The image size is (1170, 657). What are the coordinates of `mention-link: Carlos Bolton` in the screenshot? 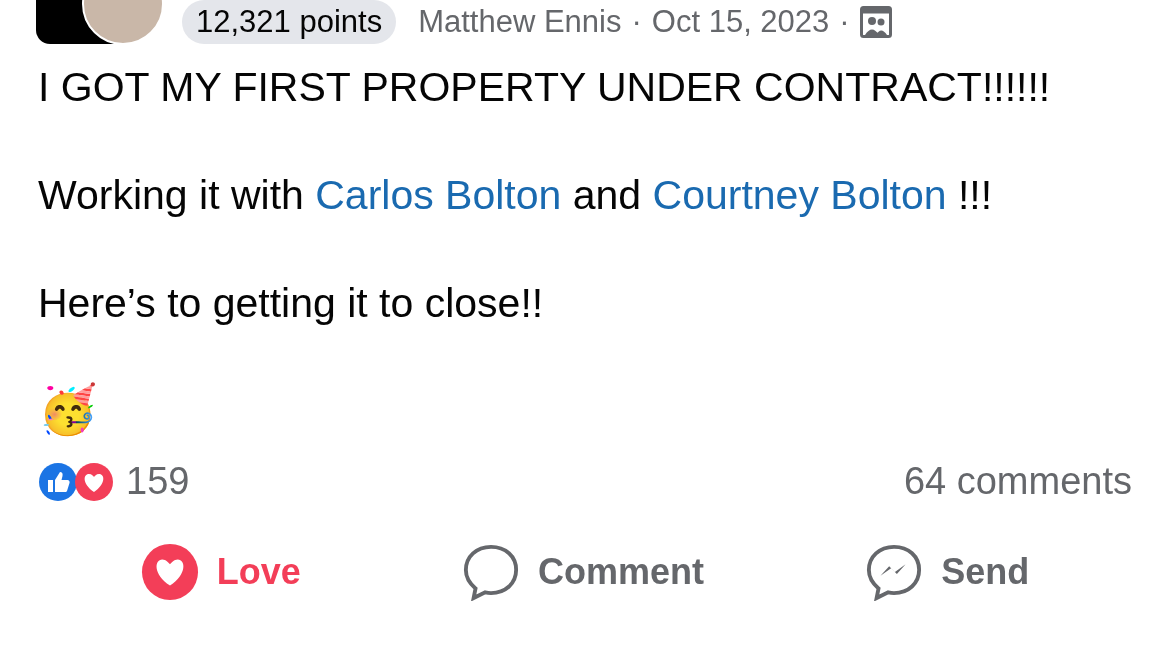 It's located at (438, 195).